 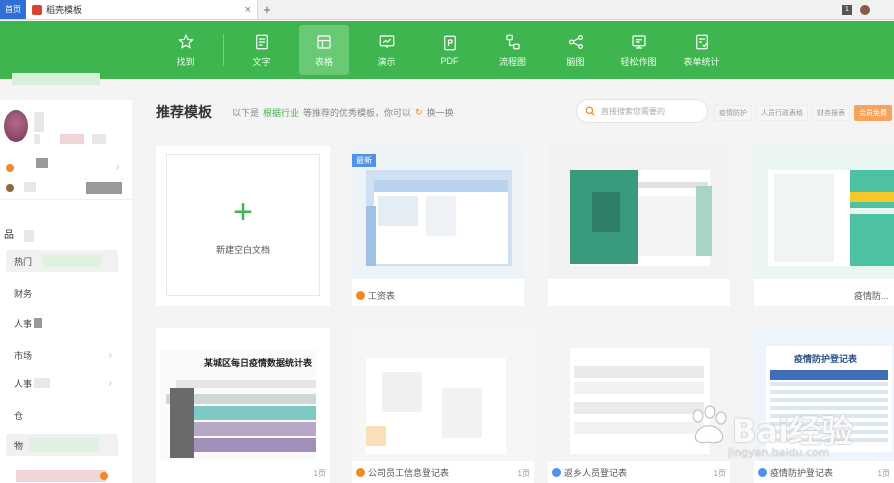 I want to click on presentation-icon, so click(x=386, y=41).